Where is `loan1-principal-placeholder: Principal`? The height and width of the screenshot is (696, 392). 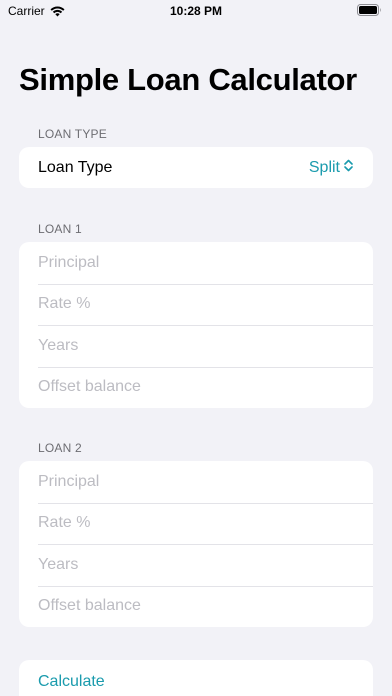
loan1-principal-placeholder: Principal is located at coordinates (69, 262).